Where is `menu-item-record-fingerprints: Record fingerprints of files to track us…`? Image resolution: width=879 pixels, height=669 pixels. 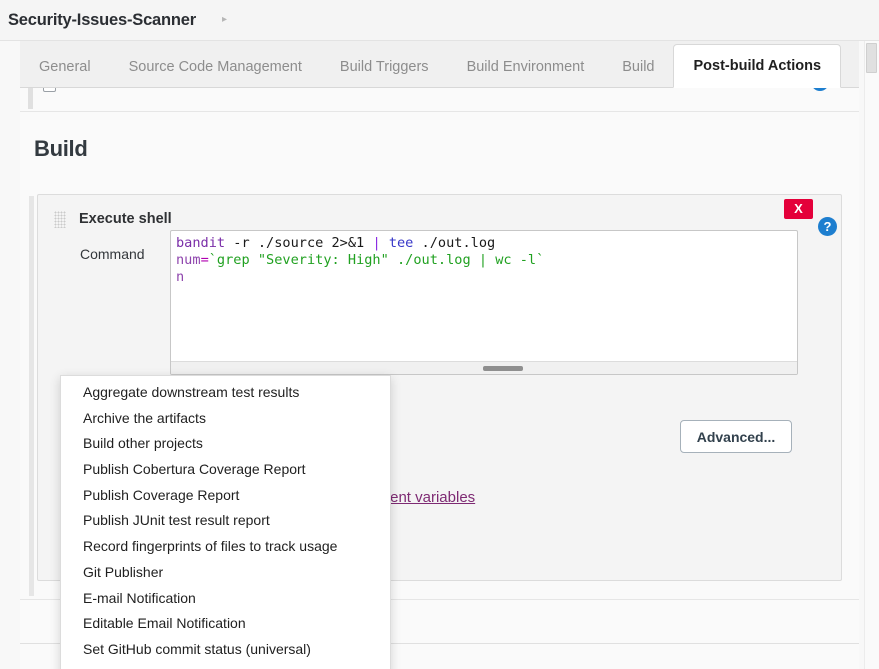 menu-item-record-fingerprints: Record fingerprints of files to track us… is located at coordinates (225, 547).